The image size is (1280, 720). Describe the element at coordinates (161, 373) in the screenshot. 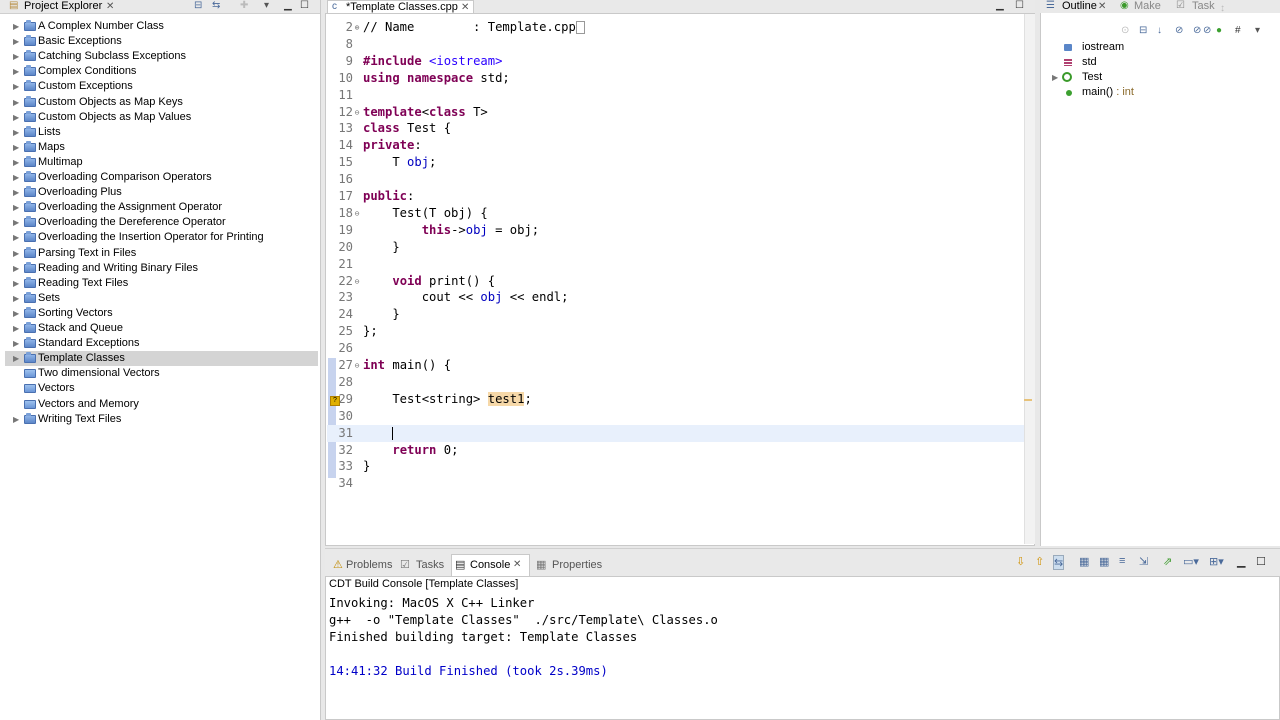

I see `project-tree-item: Two dimensional Vectors` at that location.